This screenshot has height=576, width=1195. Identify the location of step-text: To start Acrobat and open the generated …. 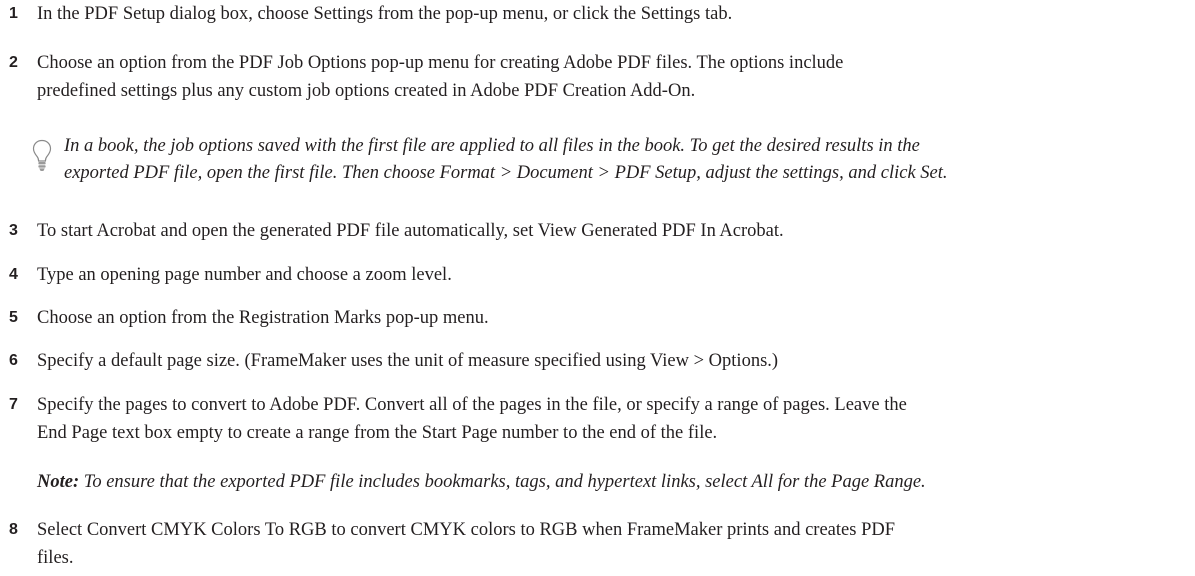
(613, 231).